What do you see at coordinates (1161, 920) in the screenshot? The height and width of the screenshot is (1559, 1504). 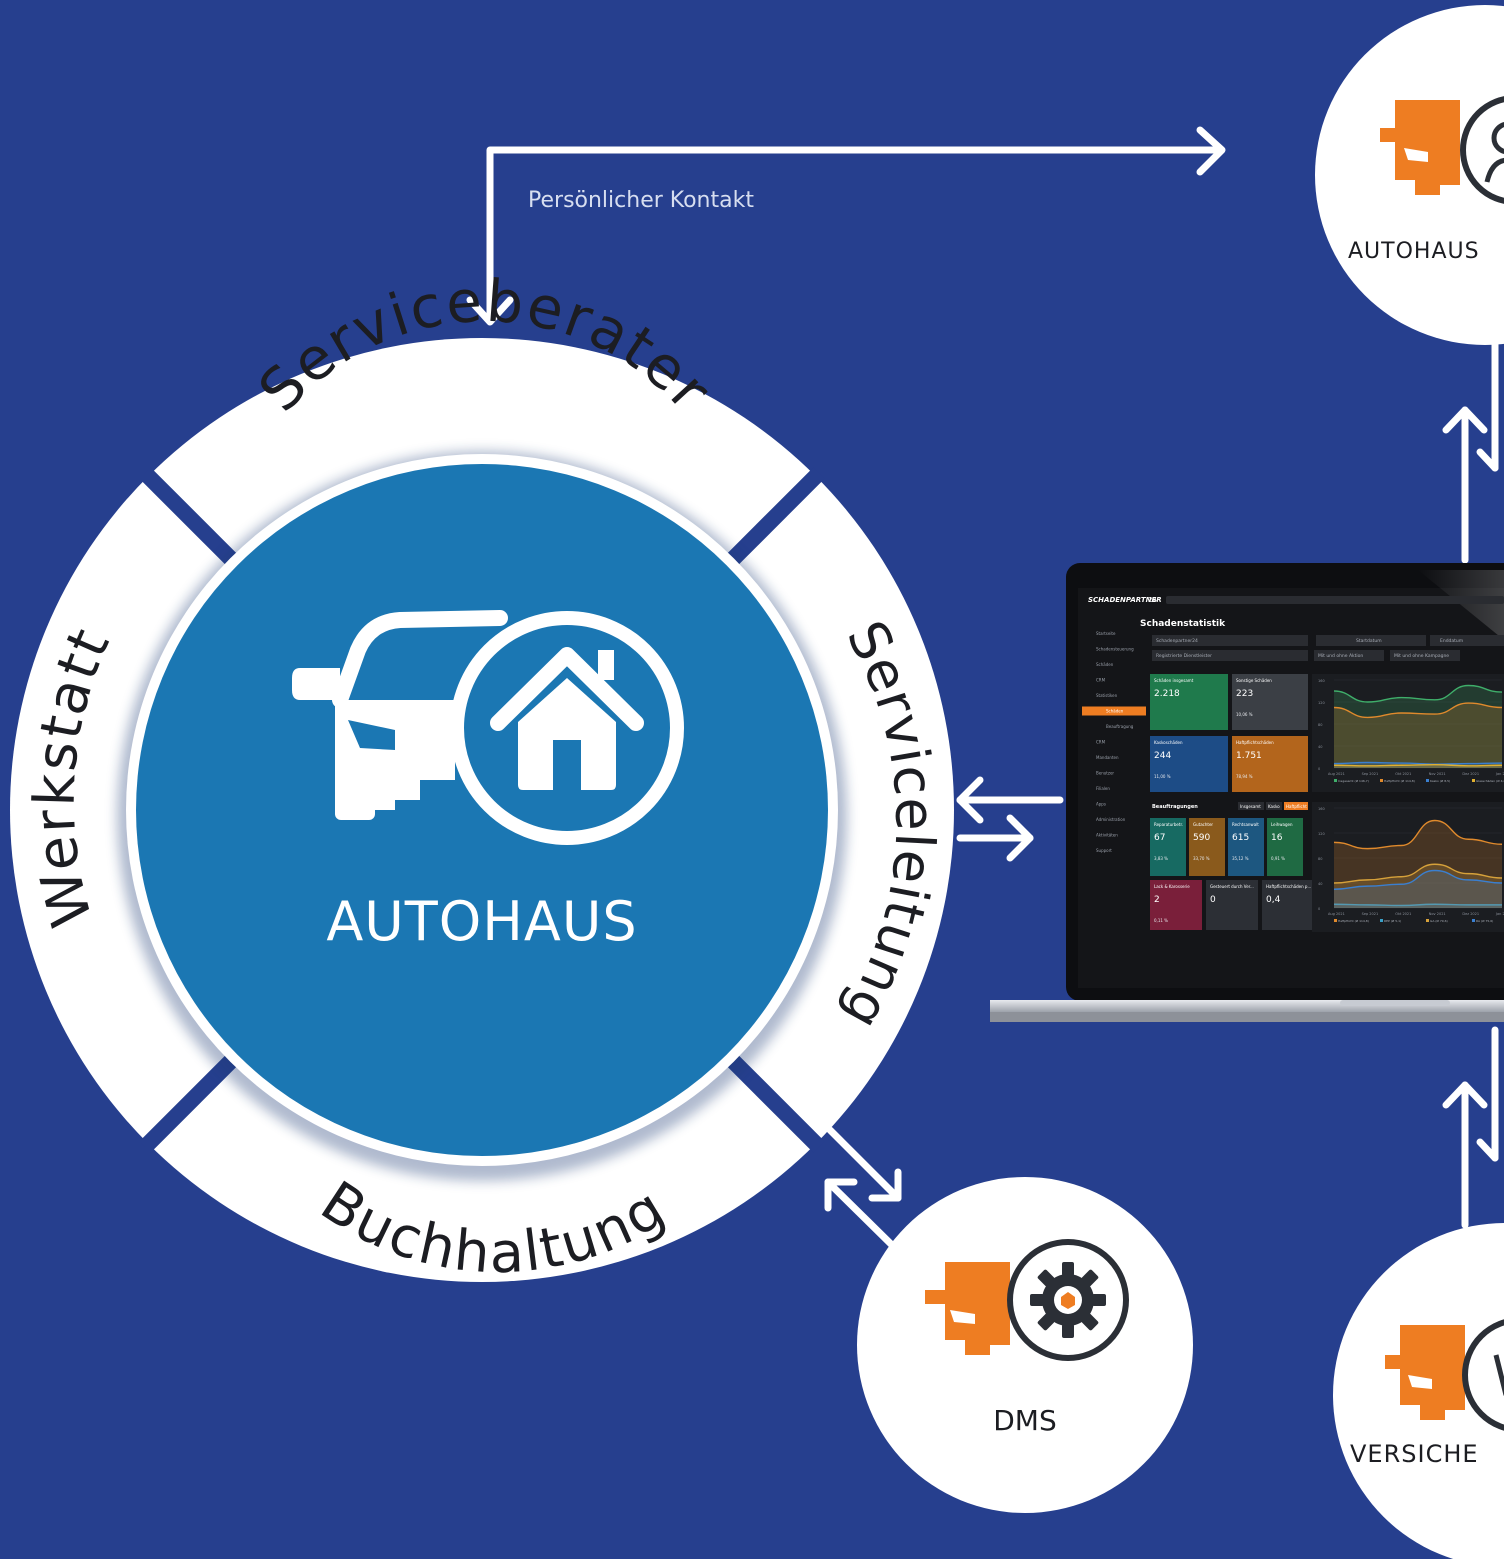 I see `stat-card-pct: 0,11 %` at bounding box center [1161, 920].